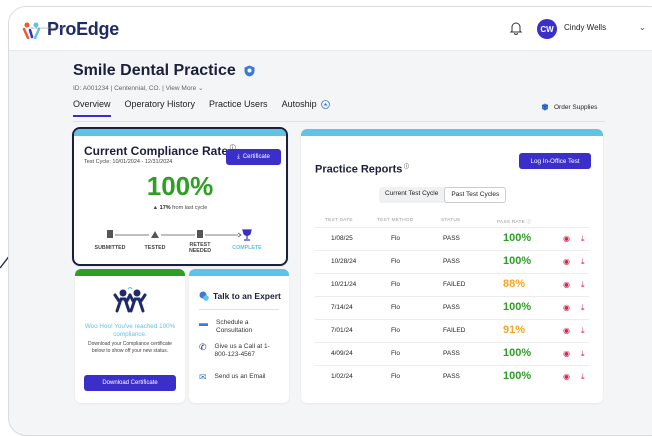 The image size is (652, 436). I want to click on trophy-icon, so click(247, 235).